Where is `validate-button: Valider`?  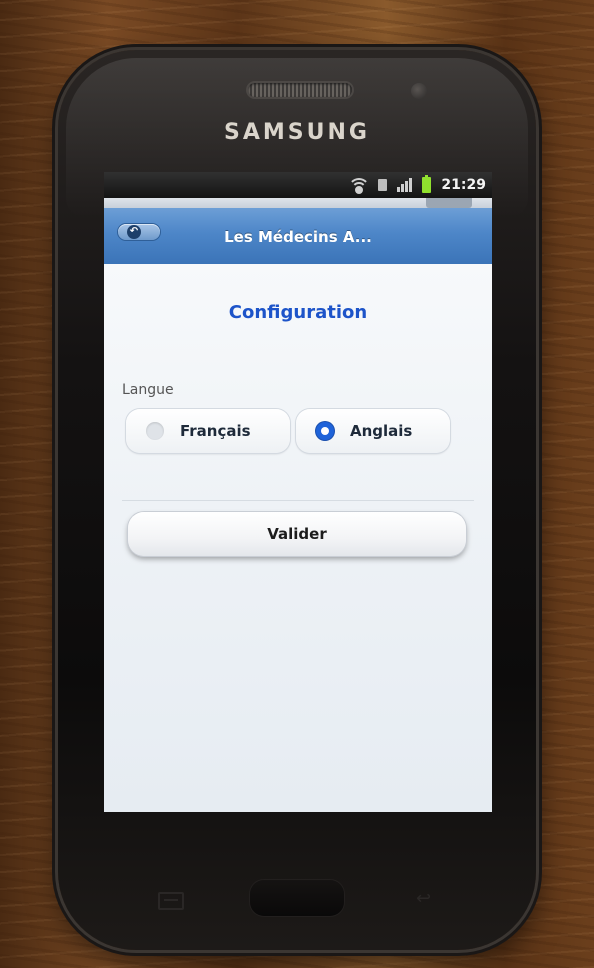
validate-button: Valider is located at coordinates (297, 534).